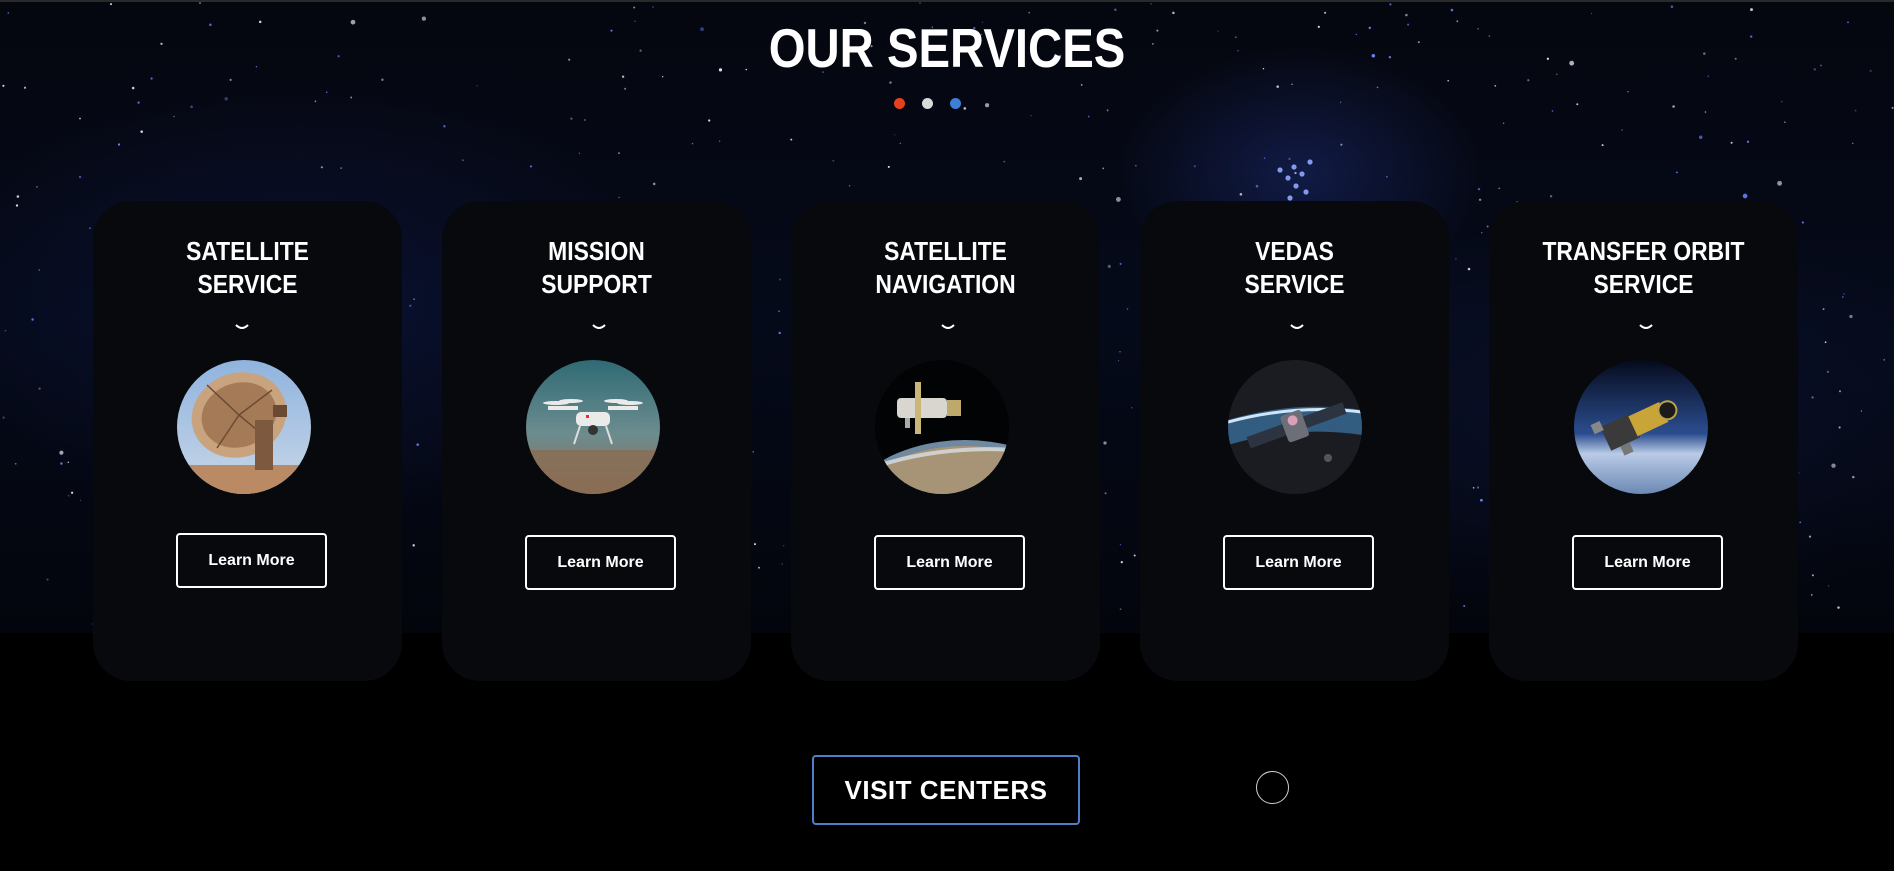 The height and width of the screenshot is (871, 1894). I want to click on service-card-satellite-service: SATELLITE SERVICE Learn More, so click(247, 441).